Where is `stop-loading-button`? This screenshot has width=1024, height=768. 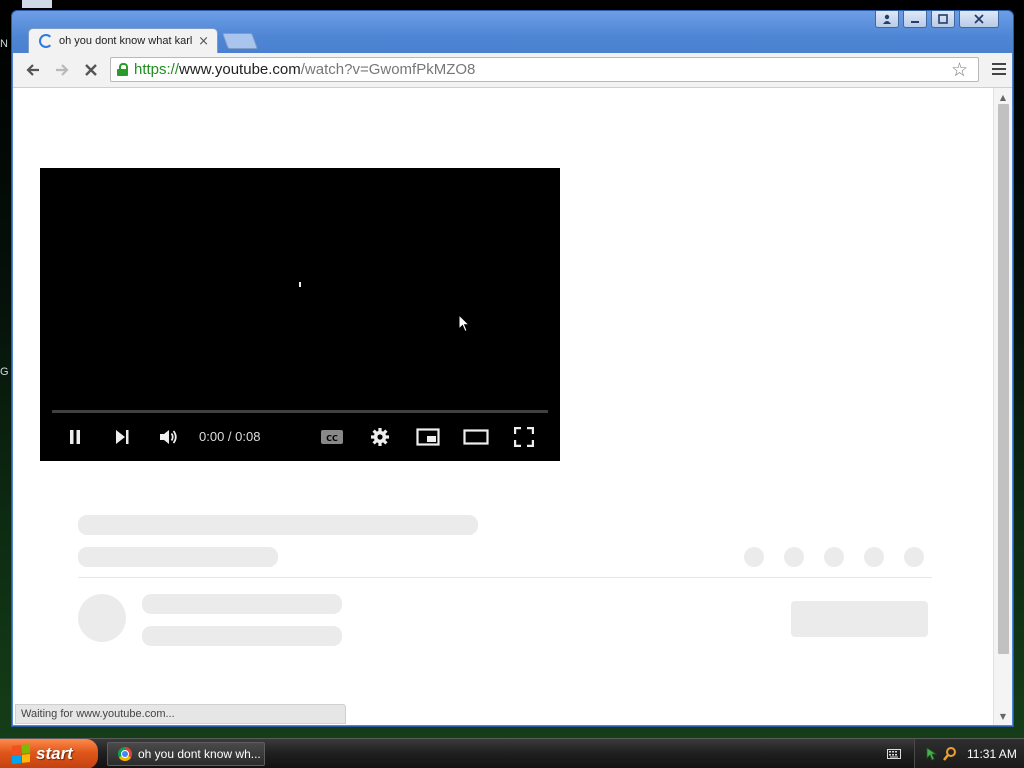
stop-loading-button is located at coordinates (91, 70).